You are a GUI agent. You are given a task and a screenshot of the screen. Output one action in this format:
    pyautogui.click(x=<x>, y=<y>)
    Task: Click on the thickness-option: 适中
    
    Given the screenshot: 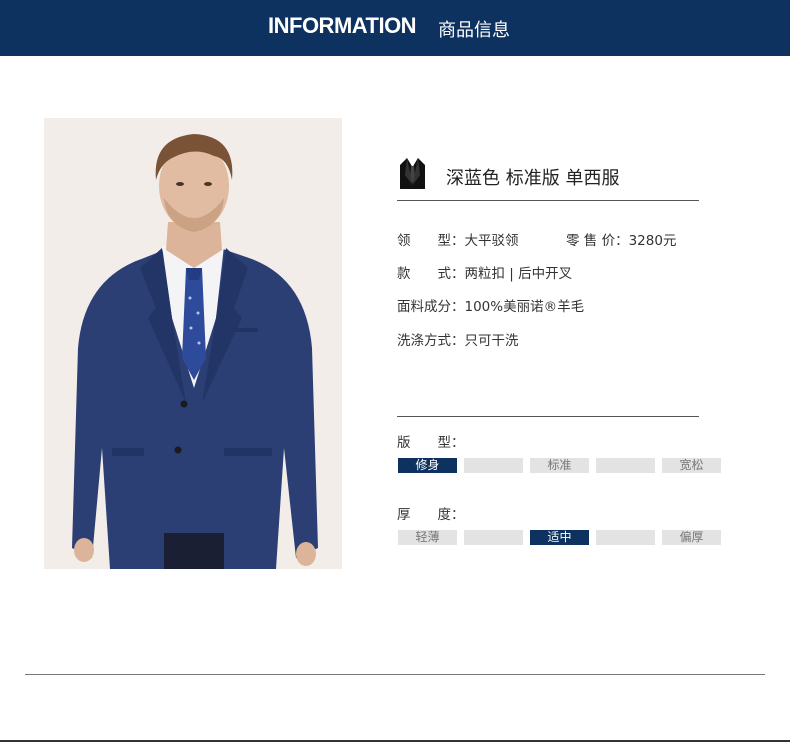 What is the action you would take?
    pyautogui.click(x=559, y=537)
    